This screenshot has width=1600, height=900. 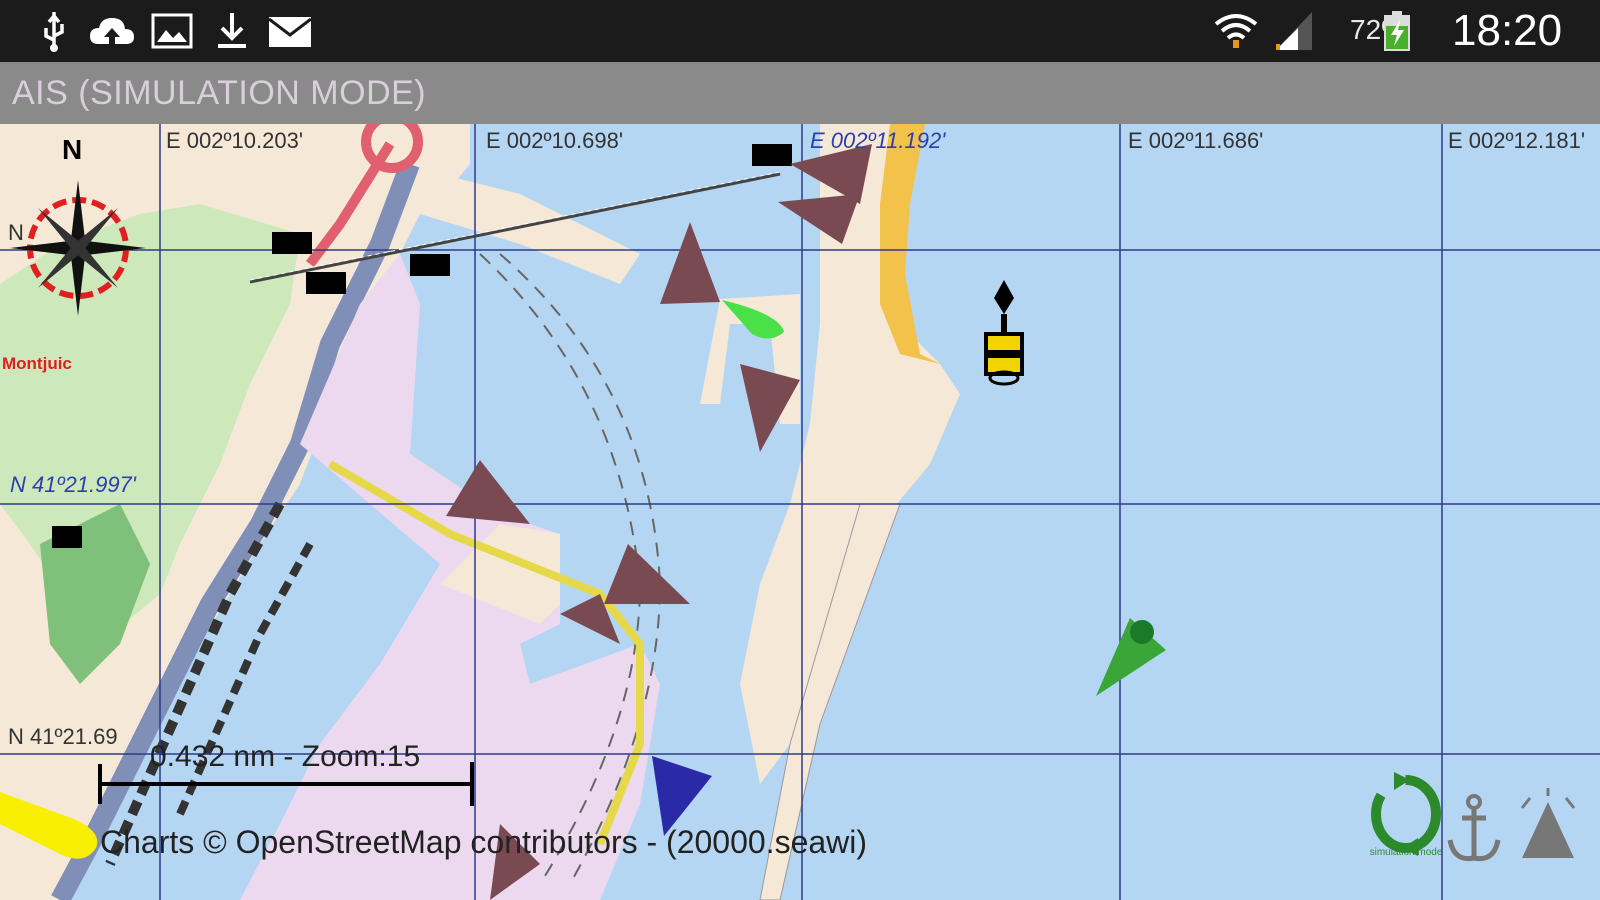 I want to click on download-icon, so click(x=232, y=31).